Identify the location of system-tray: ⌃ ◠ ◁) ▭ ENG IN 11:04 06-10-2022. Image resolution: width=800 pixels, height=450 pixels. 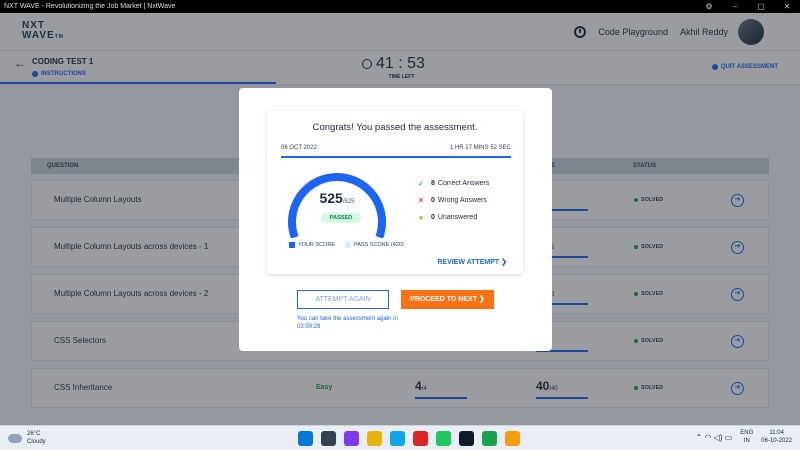
(744, 437).